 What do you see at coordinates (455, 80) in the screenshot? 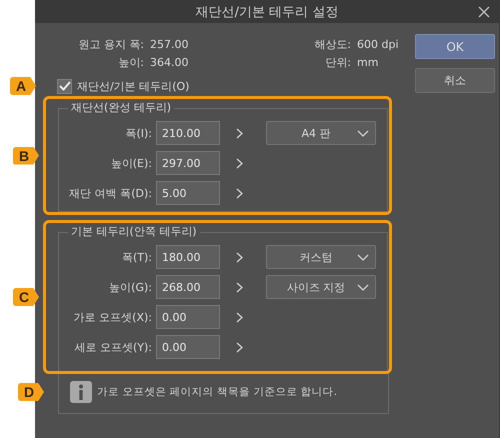
I see `cancel-button: 취소` at bounding box center [455, 80].